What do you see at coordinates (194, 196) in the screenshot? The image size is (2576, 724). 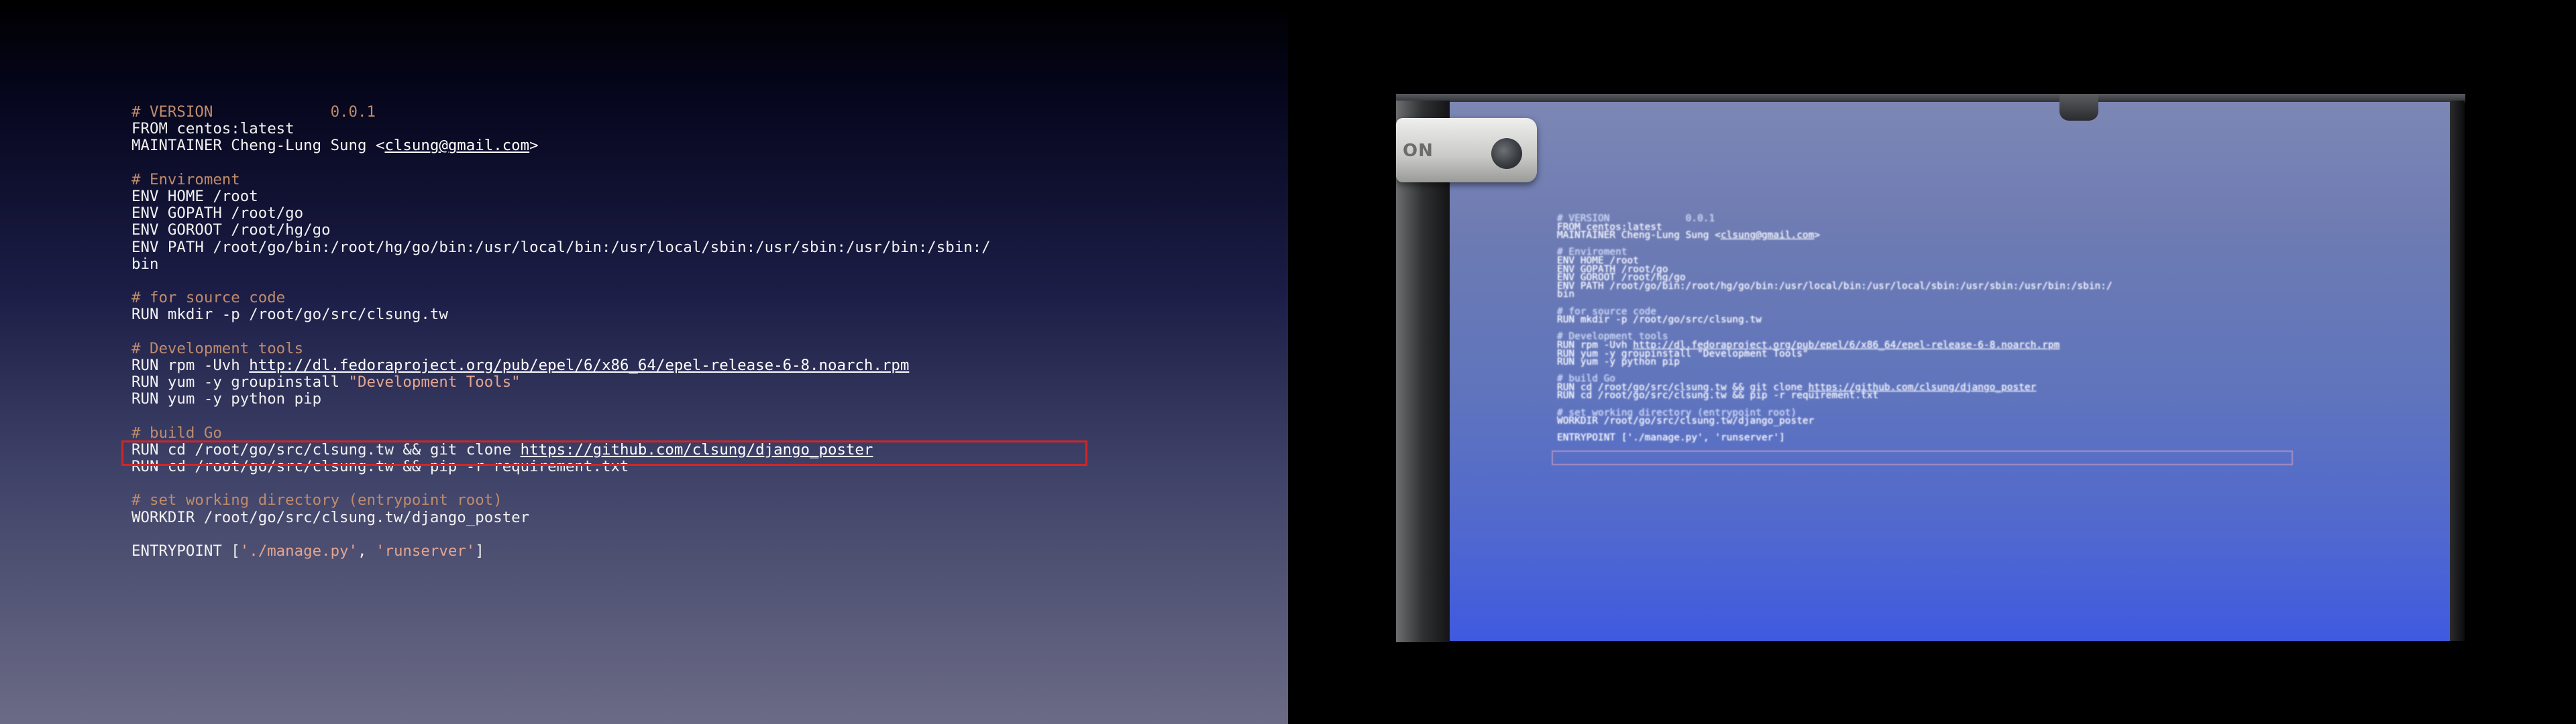 I see `code-text: ENV HOME /root` at bounding box center [194, 196].